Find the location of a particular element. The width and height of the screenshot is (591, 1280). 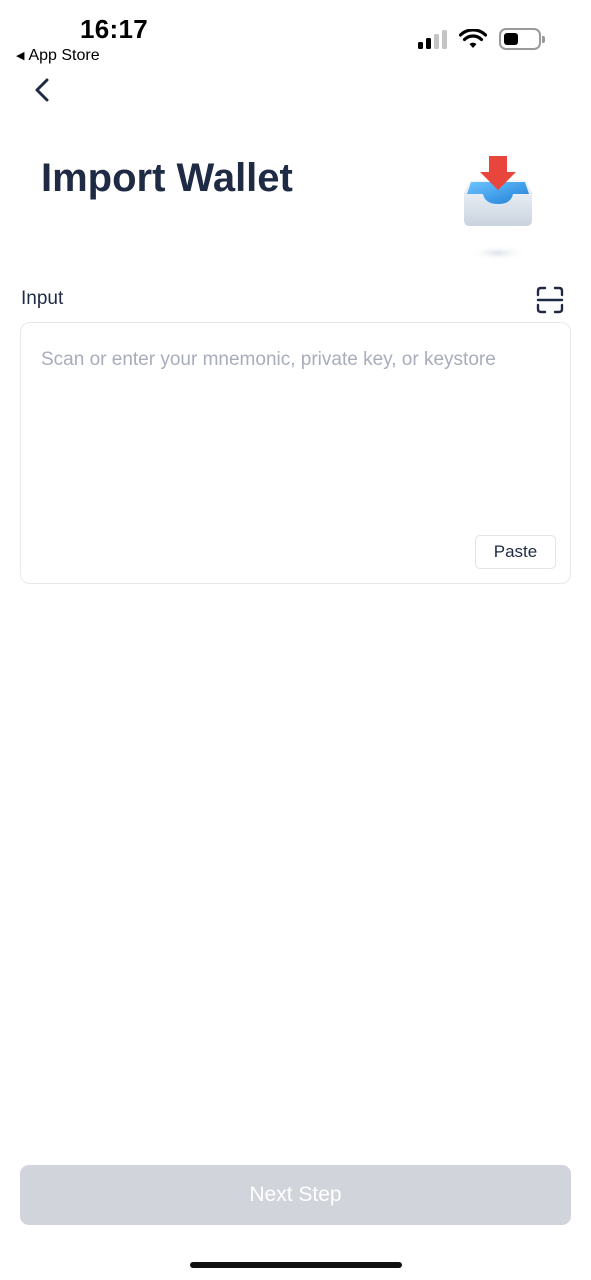

battery-icon is located at coordinates (522, 39).